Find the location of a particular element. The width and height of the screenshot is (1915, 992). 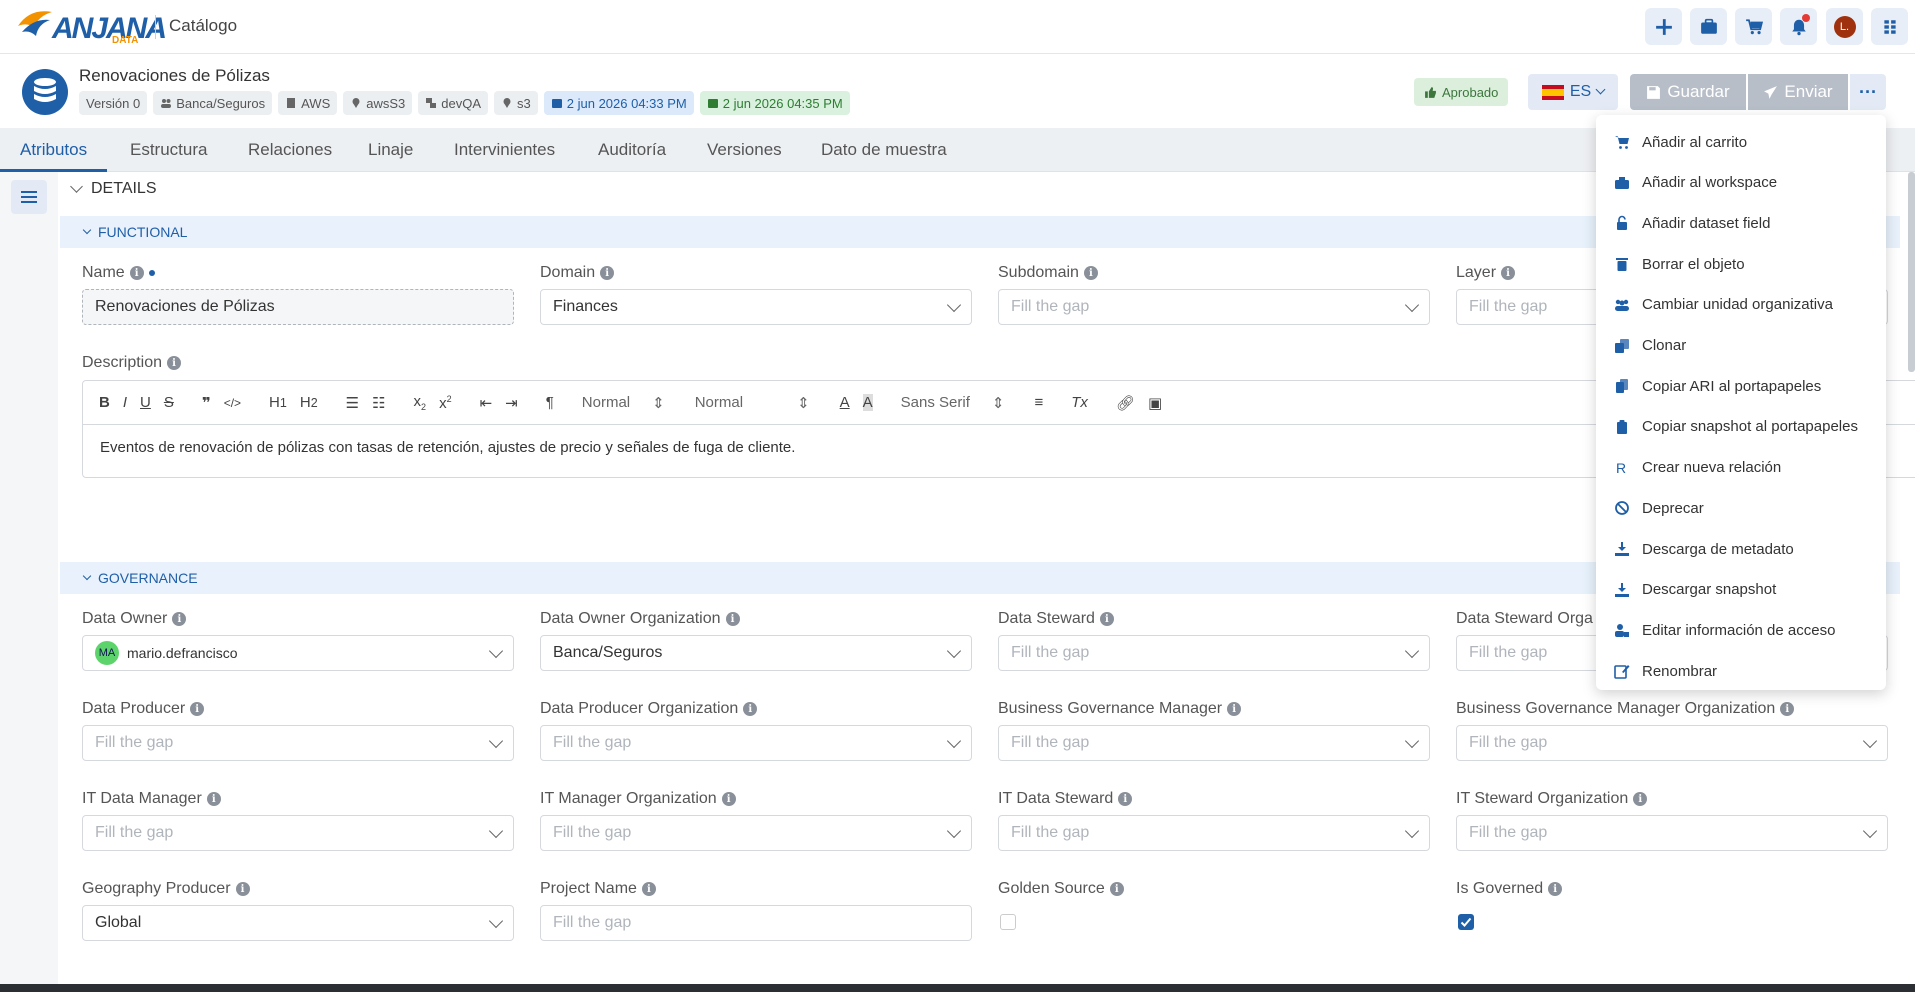

menu-item-label: Editar información de acceso is located at coordinates (1739, 630).